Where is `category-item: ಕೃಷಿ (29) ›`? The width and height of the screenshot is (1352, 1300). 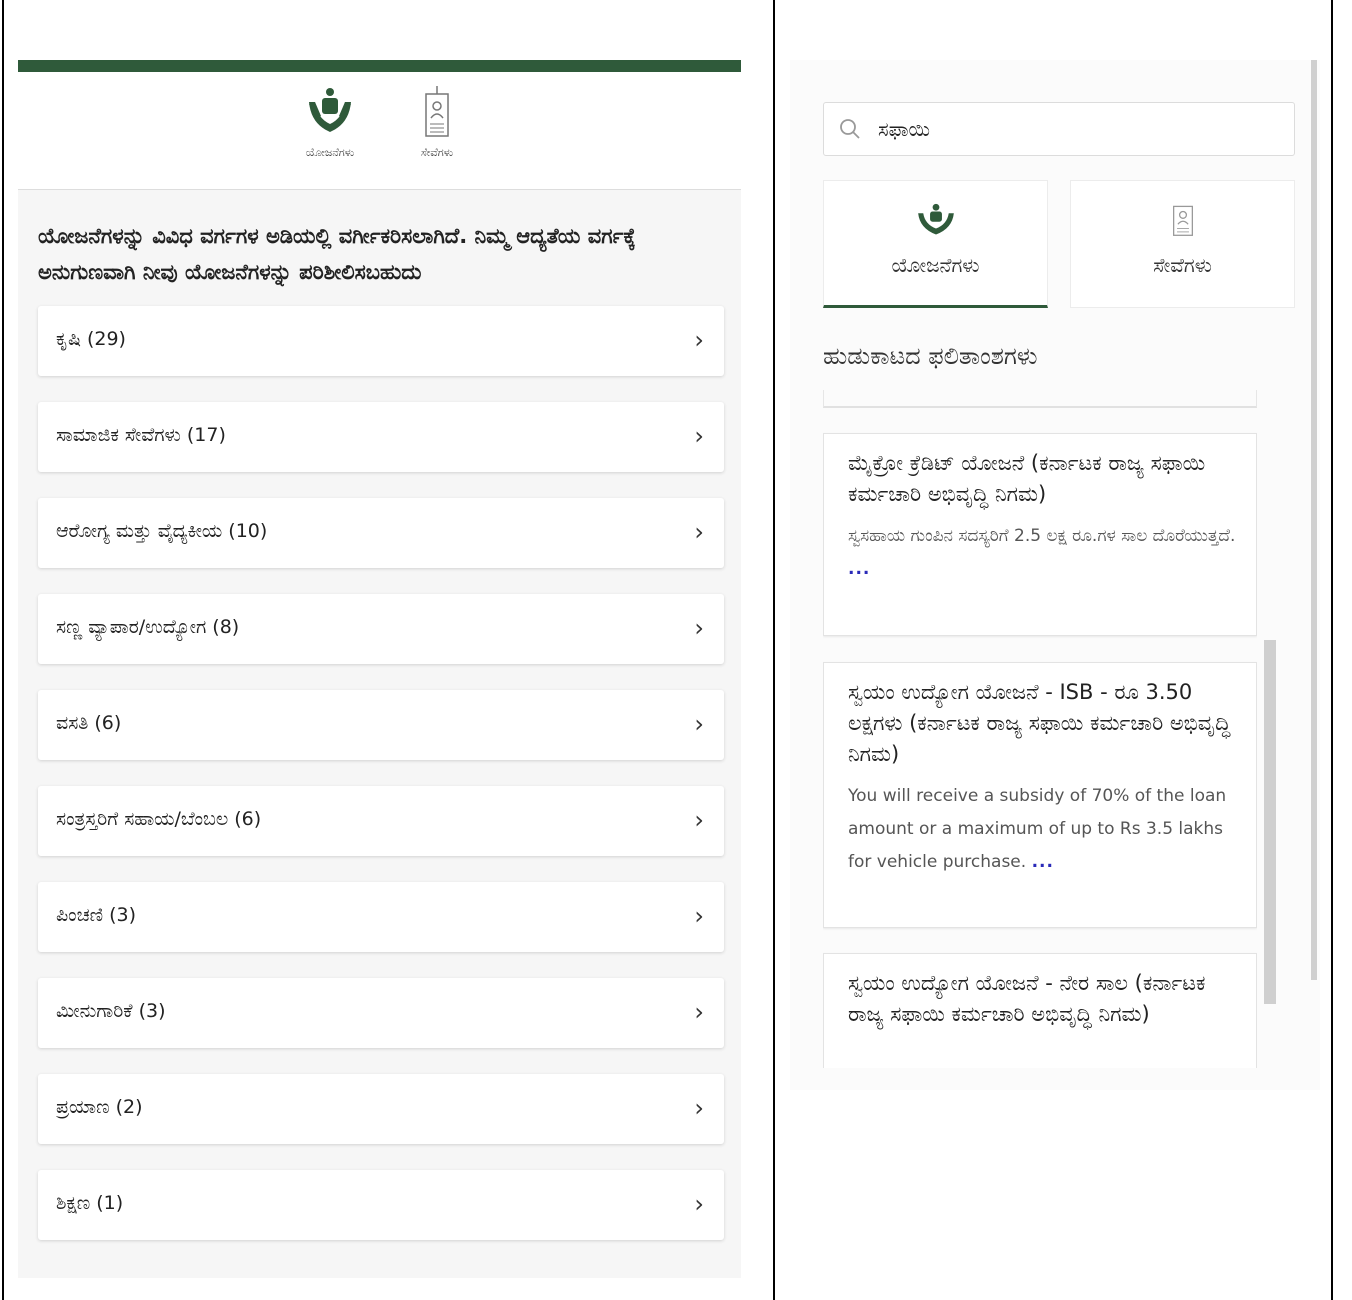 category-item: ಕೃಷಿ (29) › is located at coordinates (381, 341).